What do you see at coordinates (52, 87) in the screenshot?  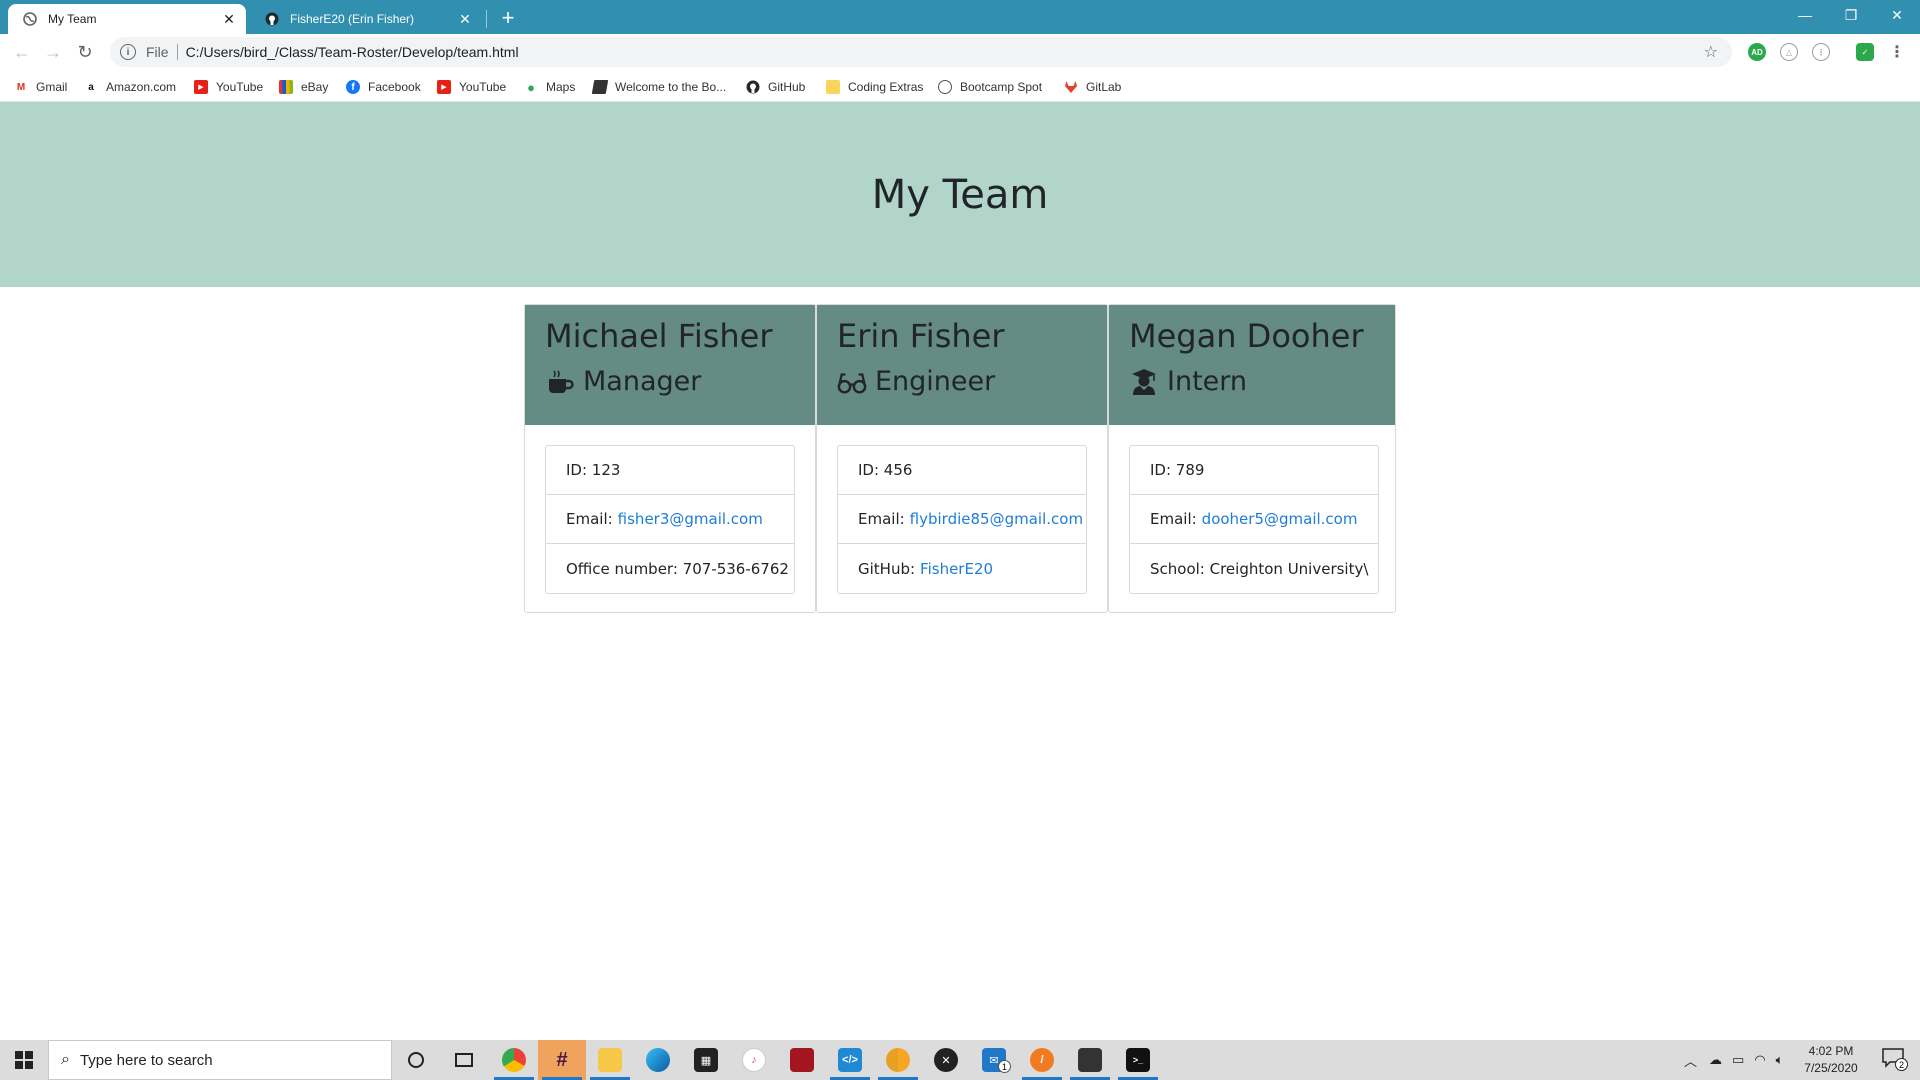 I see `bookmark-label: Gmail` at bounding box center [52, 87].